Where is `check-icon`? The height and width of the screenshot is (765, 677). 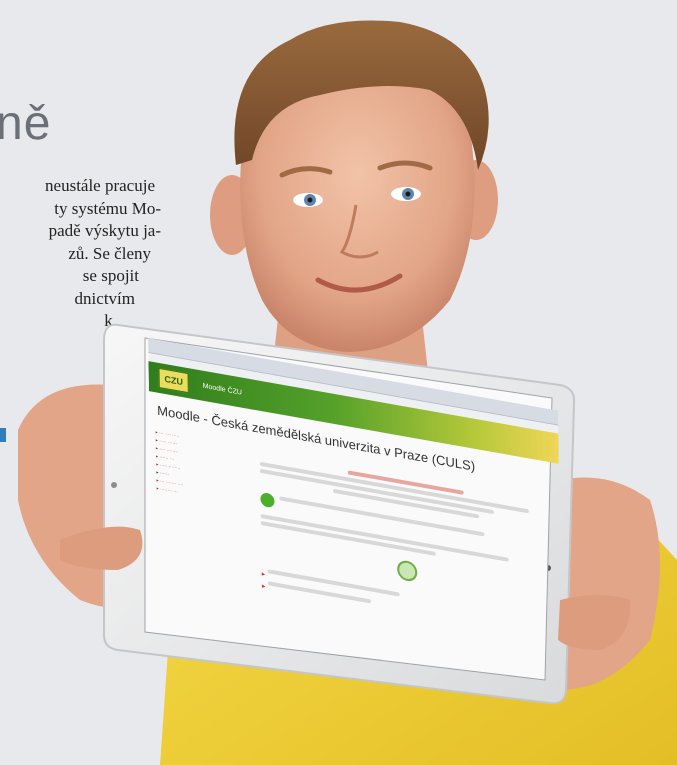 check-icon is located at coordinates (267, 500).